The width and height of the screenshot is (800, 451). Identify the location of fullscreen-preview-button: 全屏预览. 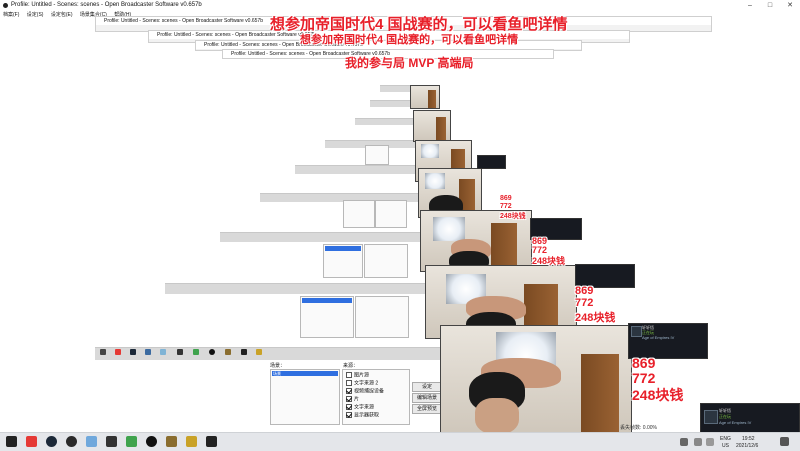
(427, 409).